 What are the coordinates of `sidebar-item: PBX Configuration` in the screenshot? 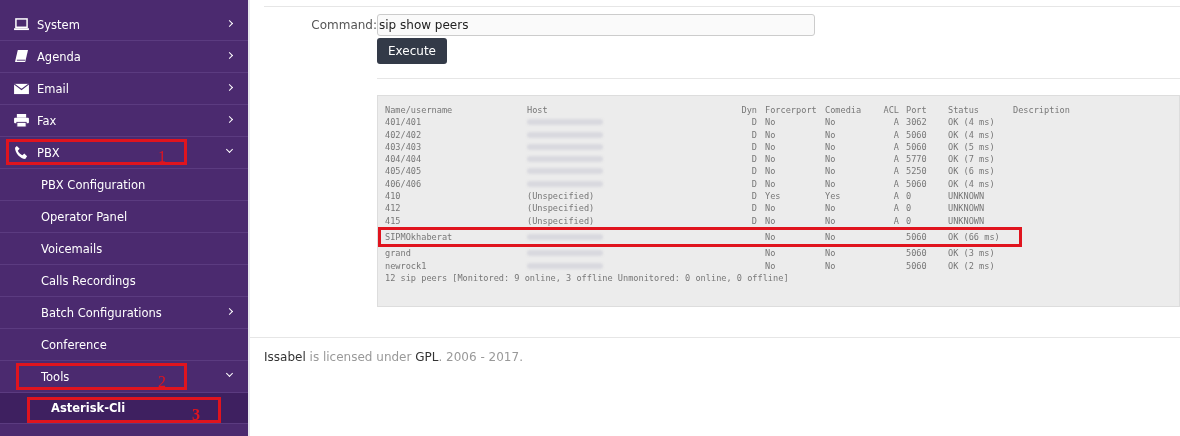 It's located at (124, 185).